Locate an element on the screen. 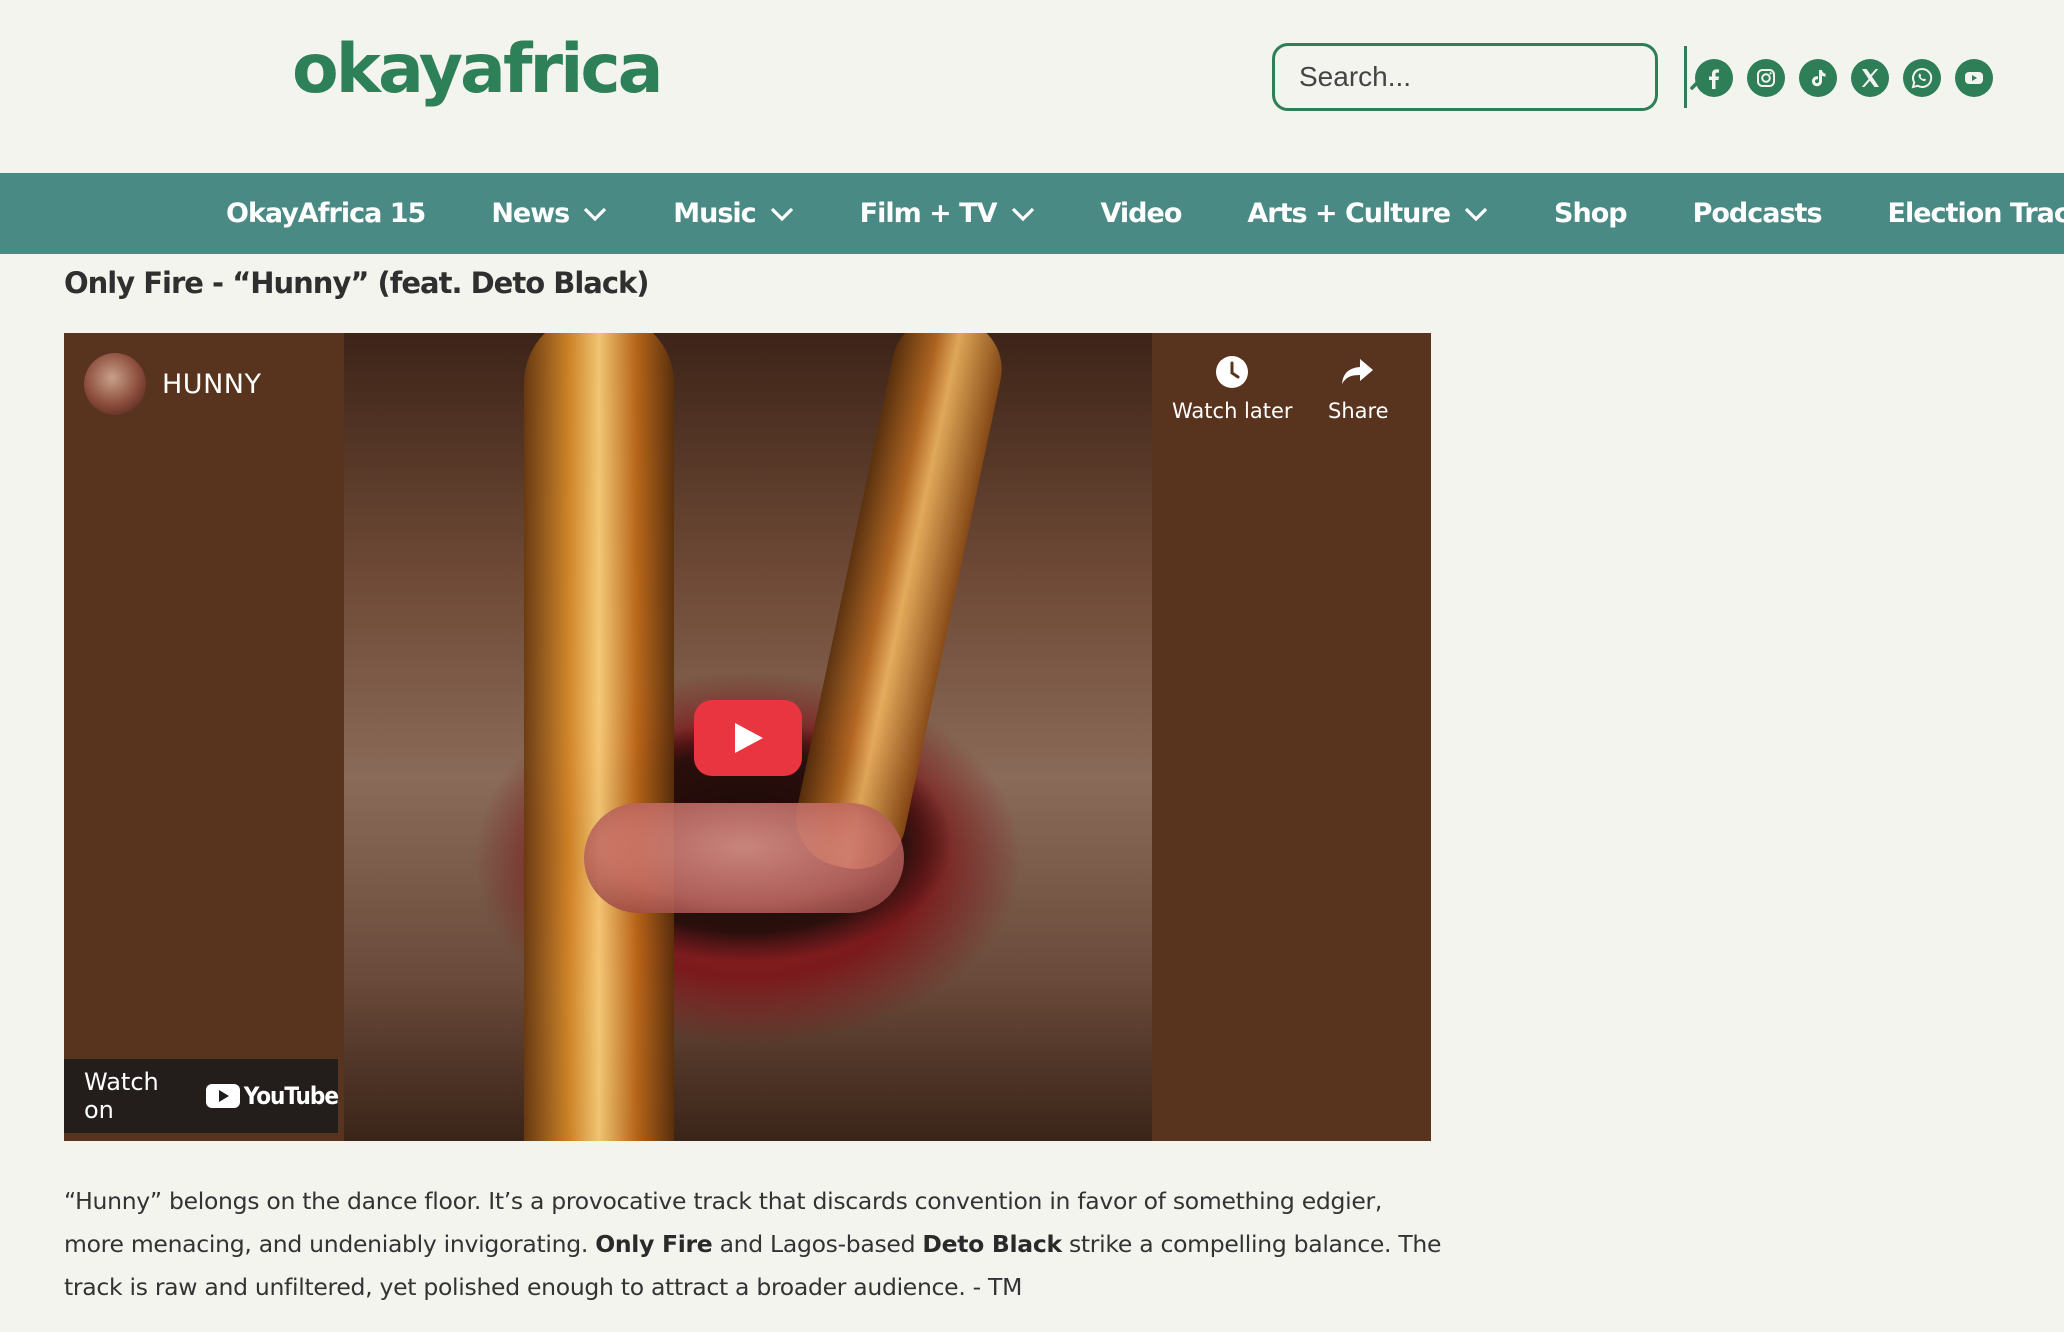 The height and width of the screenshot is (1332, 2064). nav-item-news: News is located at coordinates (549, 213).